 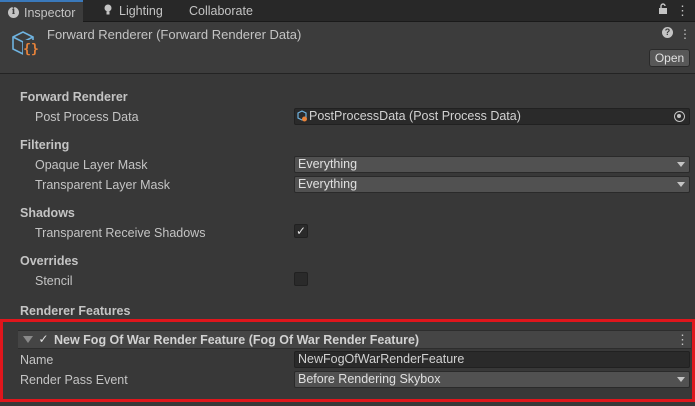 What do you see at coordinates (43, 339) in the screenshot?
I see `feature-enabled-checkbox: ✓` at bounding box center [43, 339].